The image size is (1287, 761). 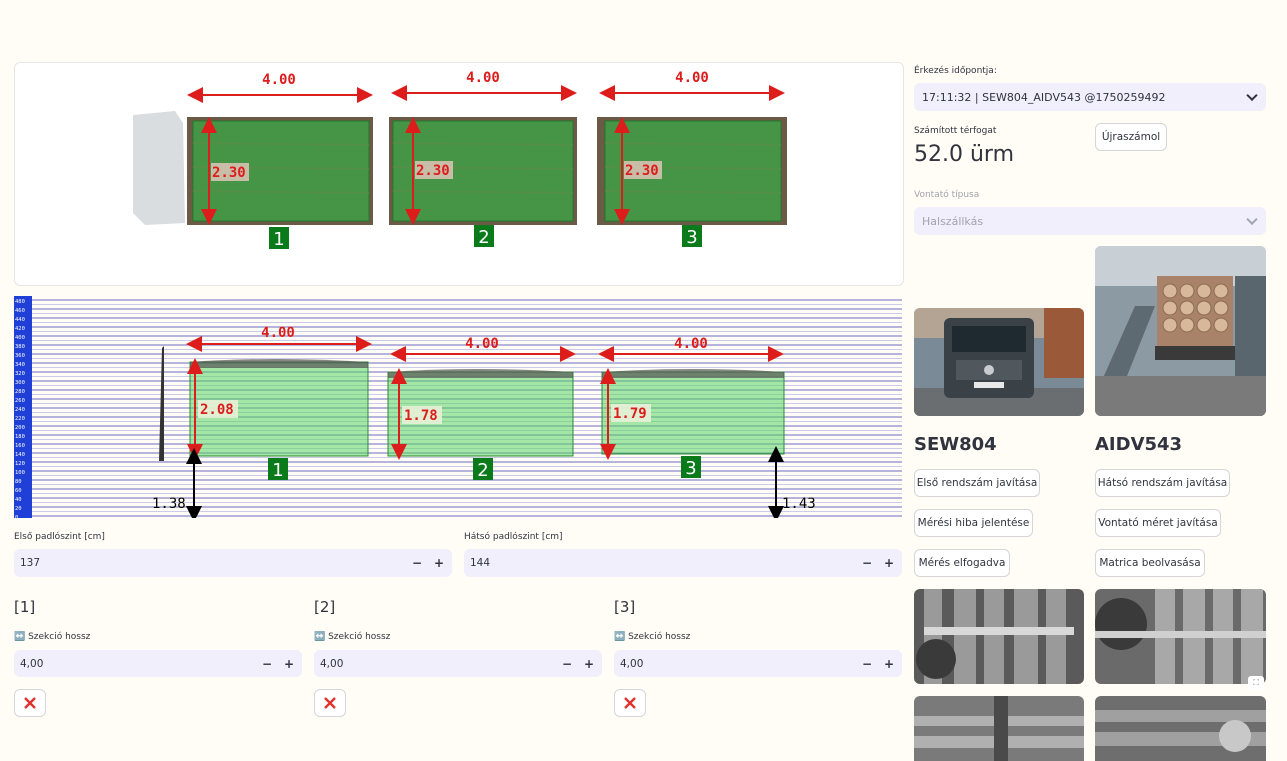 What do you see at coordinates (20, 347) in the screenshot?
I see `scale-tick-label: 380` at bounding box center [20, 347].